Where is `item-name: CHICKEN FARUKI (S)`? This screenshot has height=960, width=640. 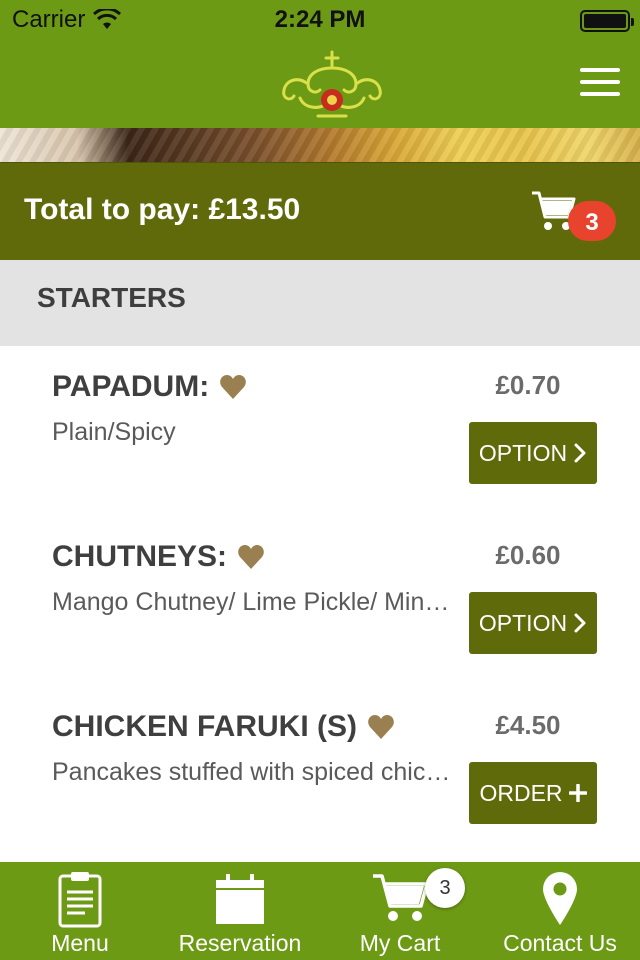
item-name: CHICKEN FARUKI (S) is located at coordinates (223, 727).